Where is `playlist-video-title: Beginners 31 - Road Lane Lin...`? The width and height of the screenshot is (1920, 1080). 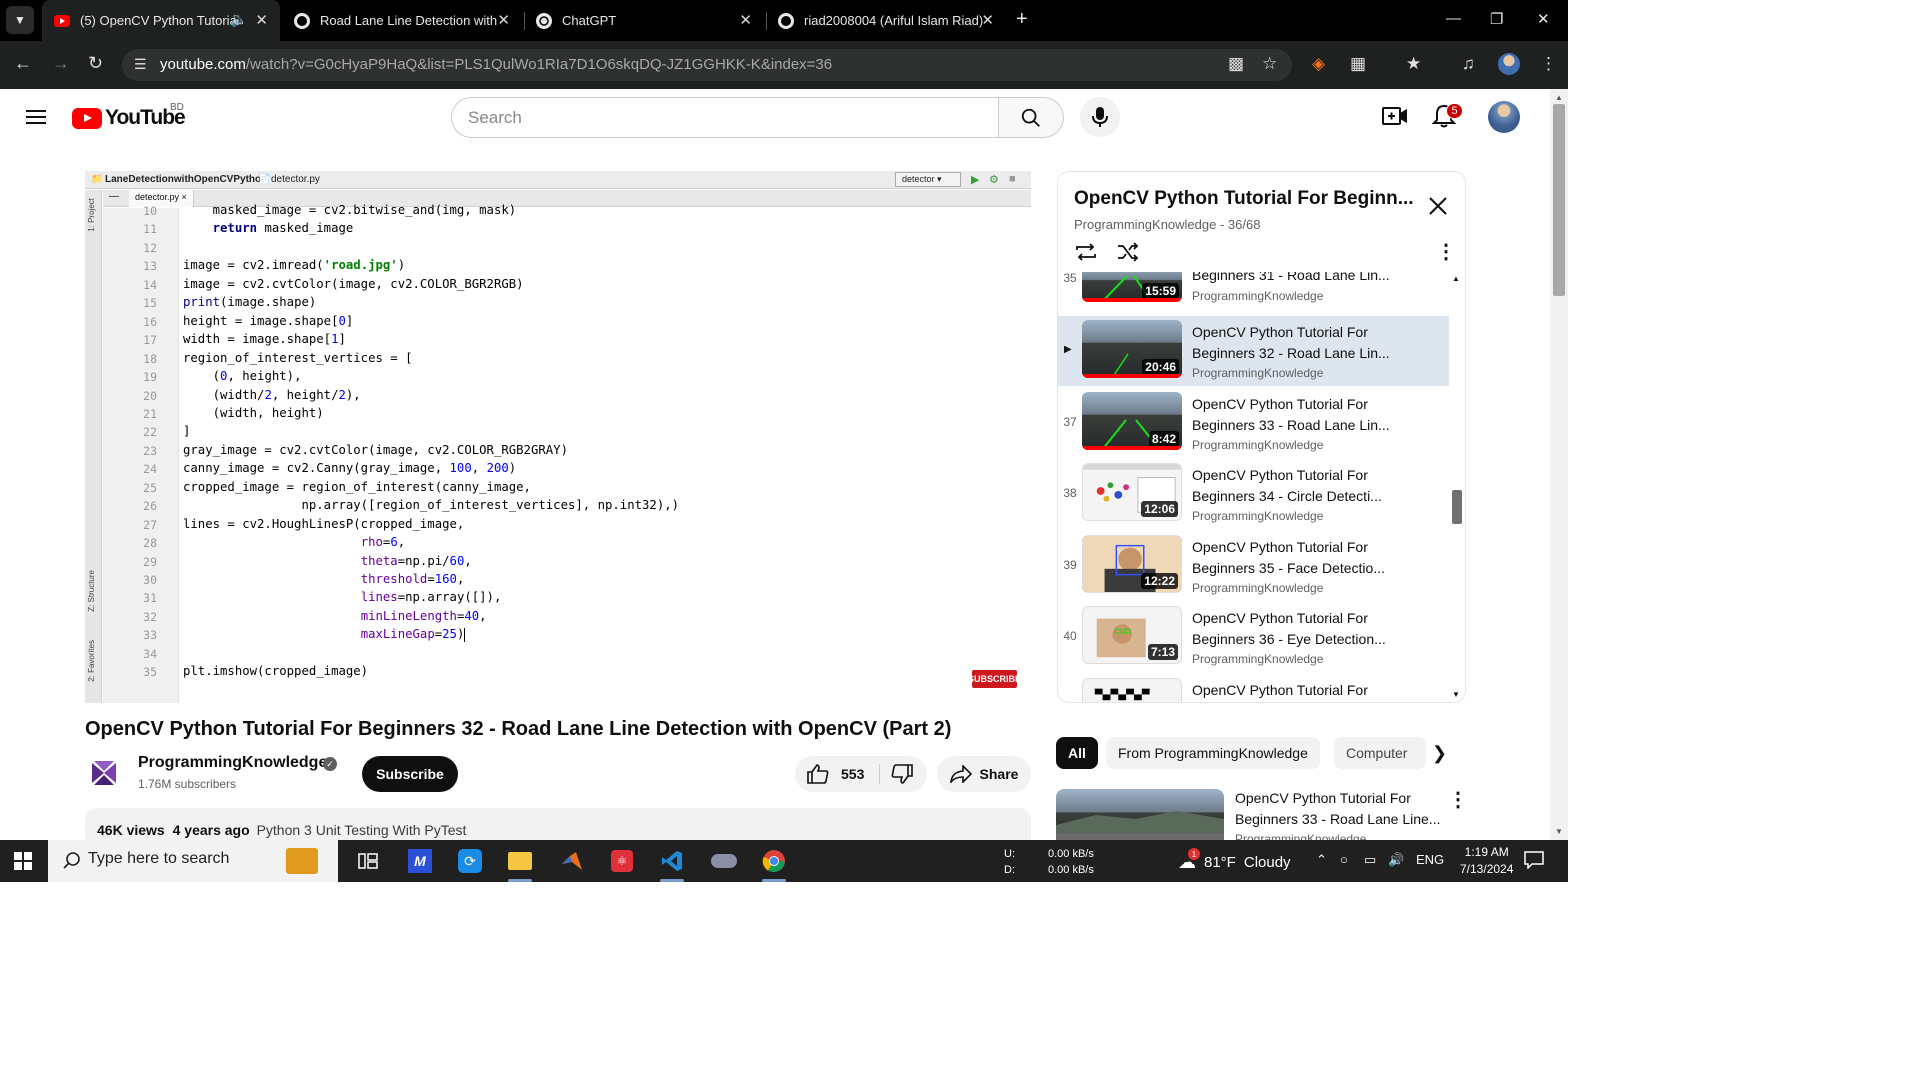
playlist-video-title: Beginners 31 - Road Lane Lin... is located at coordinates (1302, 279).